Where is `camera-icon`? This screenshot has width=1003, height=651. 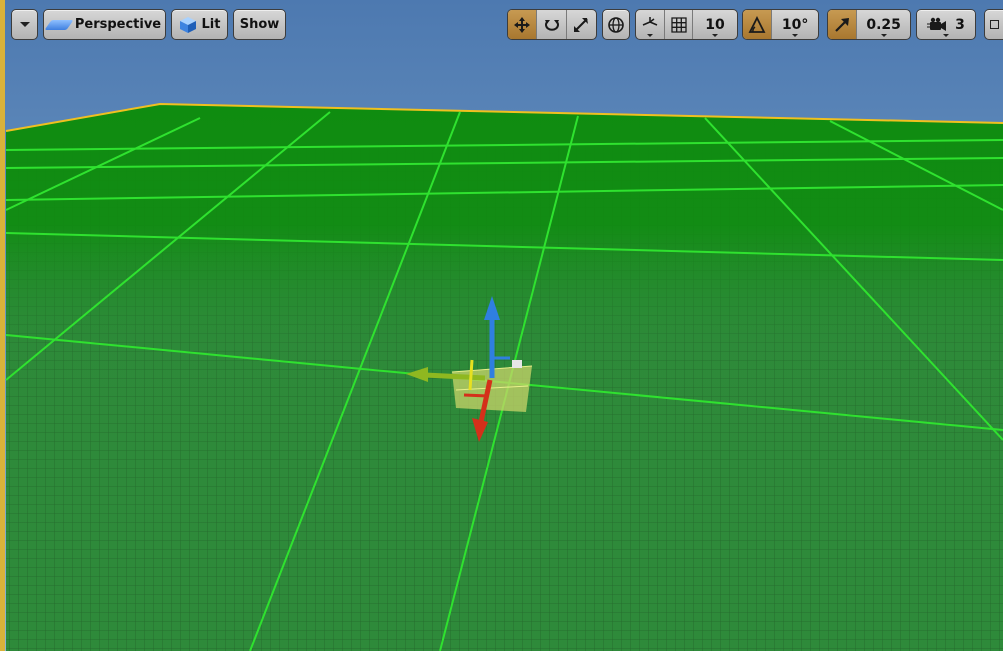 camera-icon is located at coordinates (937, 24).